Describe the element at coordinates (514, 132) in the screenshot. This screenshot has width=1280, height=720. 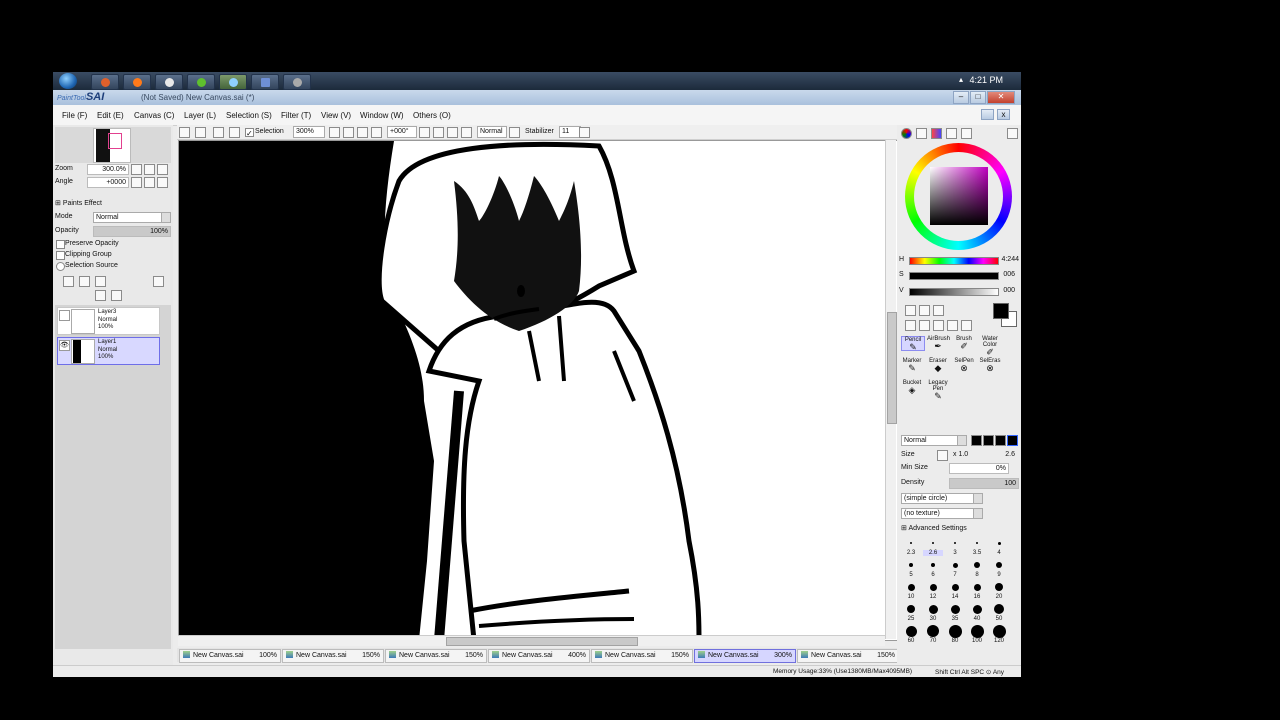
I see `blend-dropdown-icon` at that location.